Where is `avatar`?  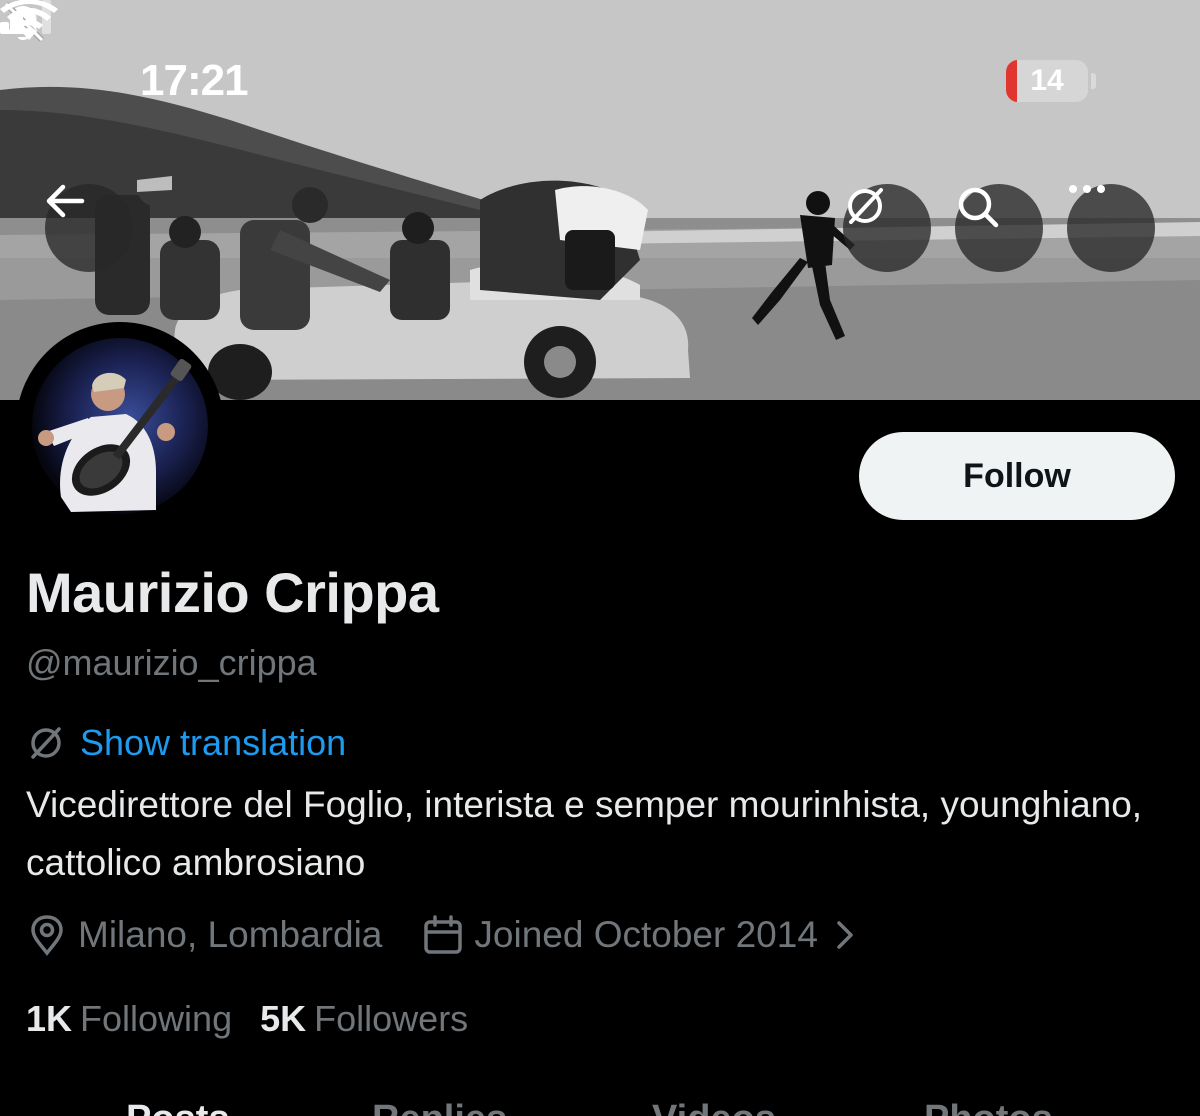 avatar is located at coordinates (120, 426).